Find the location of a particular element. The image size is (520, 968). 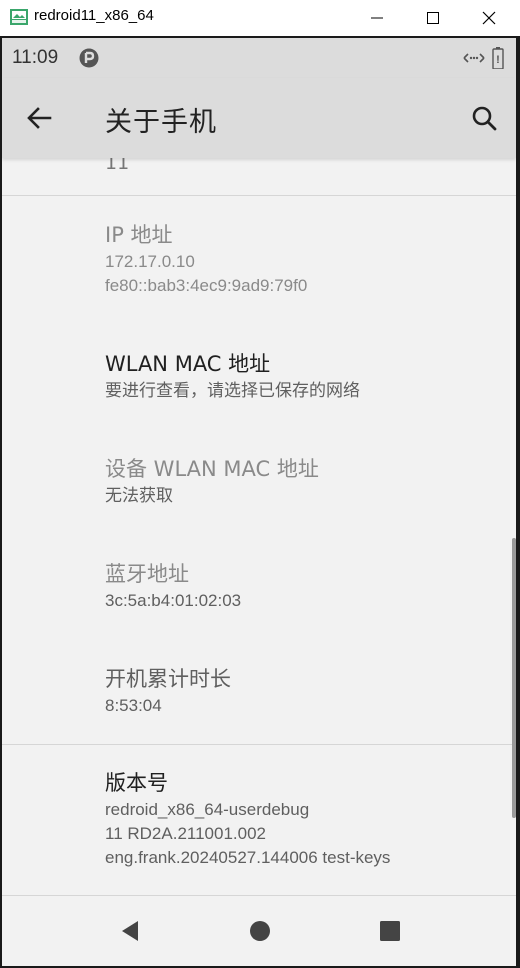

item-title: 版本号 is located at coordinates (136, 783).